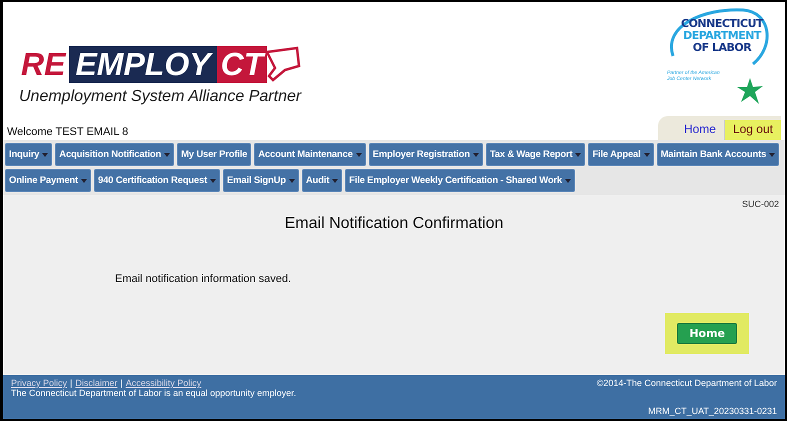 The height and width of the screenshot is (421, 787). What do you see at coordinates (460, 180) in the screenshot?
I see `menu-item: File Employer Weekly Certification - Shared Work` at bounding box center [460, 180].